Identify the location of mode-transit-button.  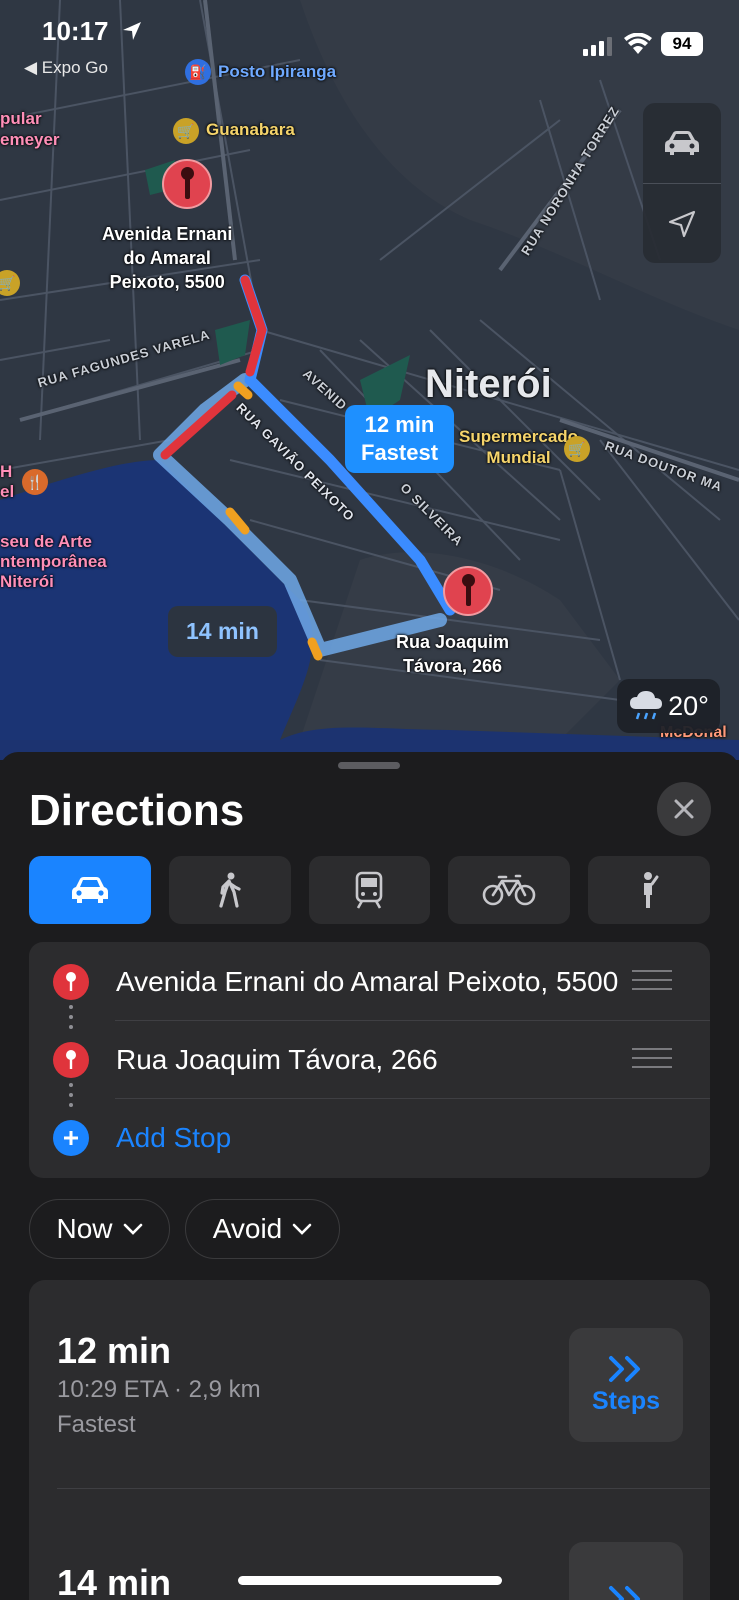
(369, 890).